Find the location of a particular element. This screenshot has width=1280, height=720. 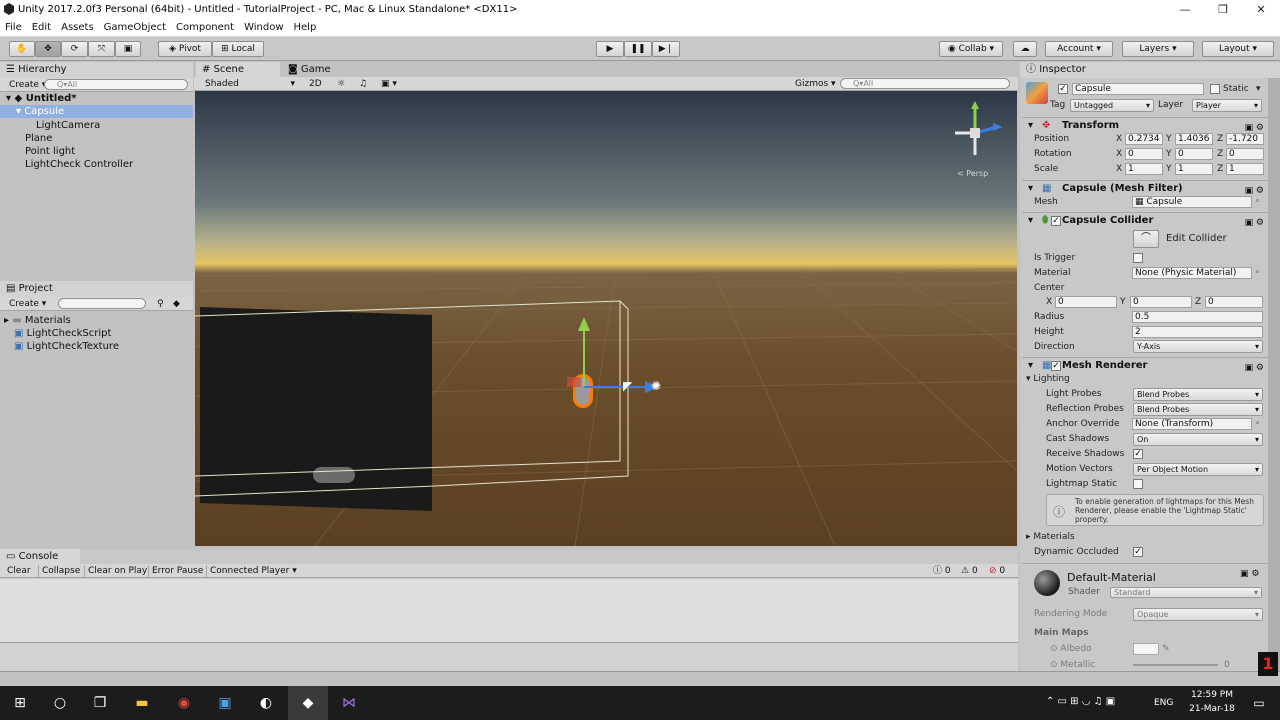

anchor-override-field: None (Transform) is located at coordinates (1192, 424).